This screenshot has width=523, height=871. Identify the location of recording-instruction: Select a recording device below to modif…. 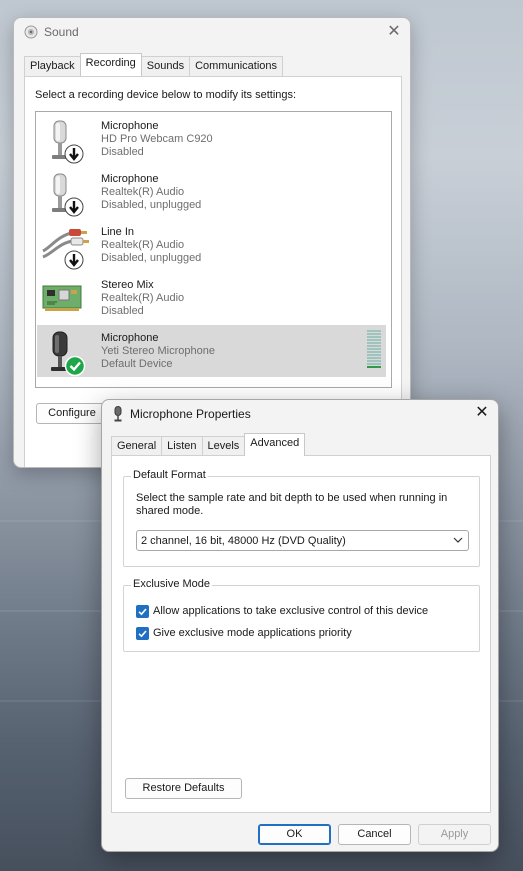
(166, 95).